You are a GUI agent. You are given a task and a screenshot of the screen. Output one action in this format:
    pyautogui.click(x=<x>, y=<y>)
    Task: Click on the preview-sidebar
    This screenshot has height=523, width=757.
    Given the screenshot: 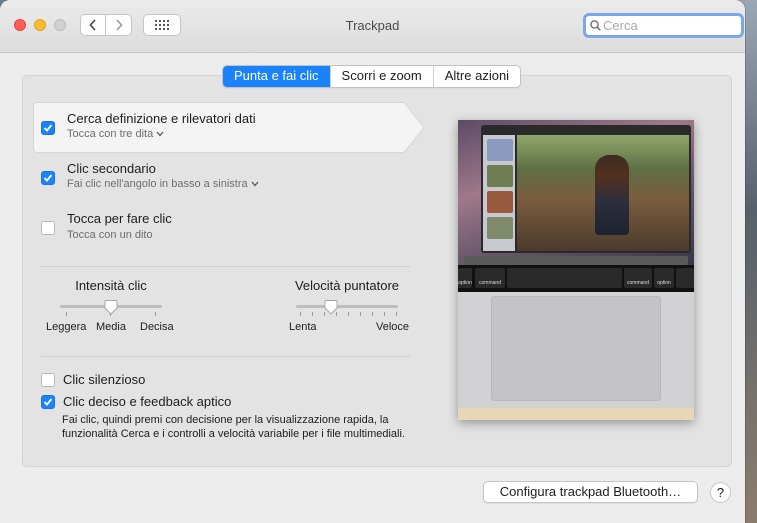 What is the action you would take?
    pyautogui.click(x=499, y=193)
    